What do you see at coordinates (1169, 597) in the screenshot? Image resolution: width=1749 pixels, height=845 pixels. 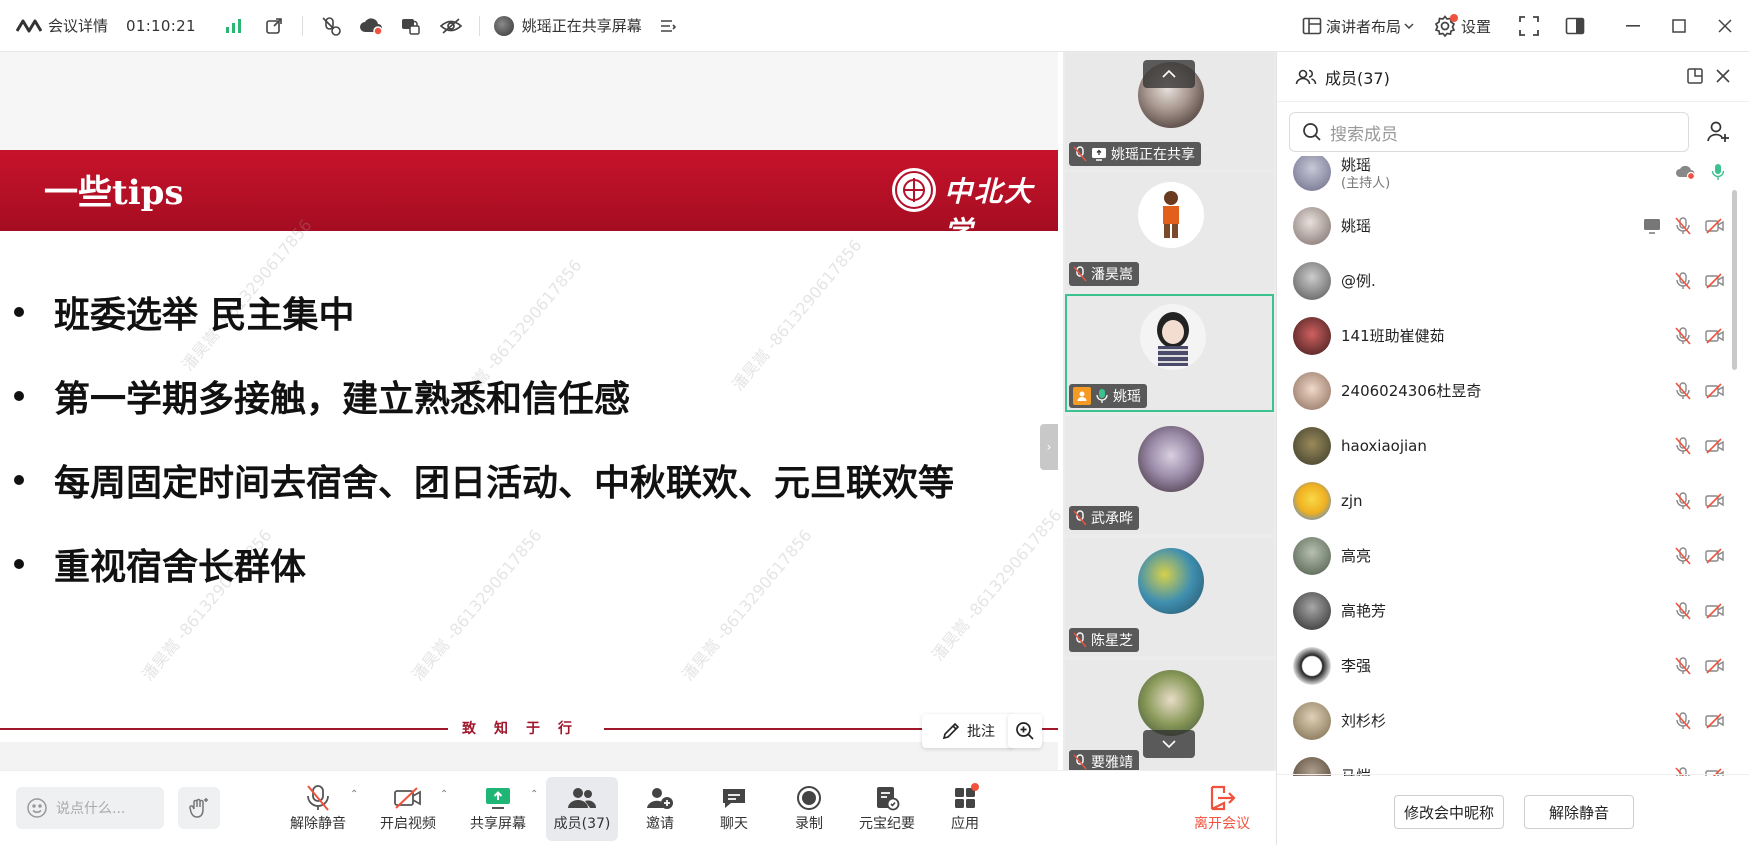 I see `video-tile: 陈星芝` at bounding box center [1169, 597].